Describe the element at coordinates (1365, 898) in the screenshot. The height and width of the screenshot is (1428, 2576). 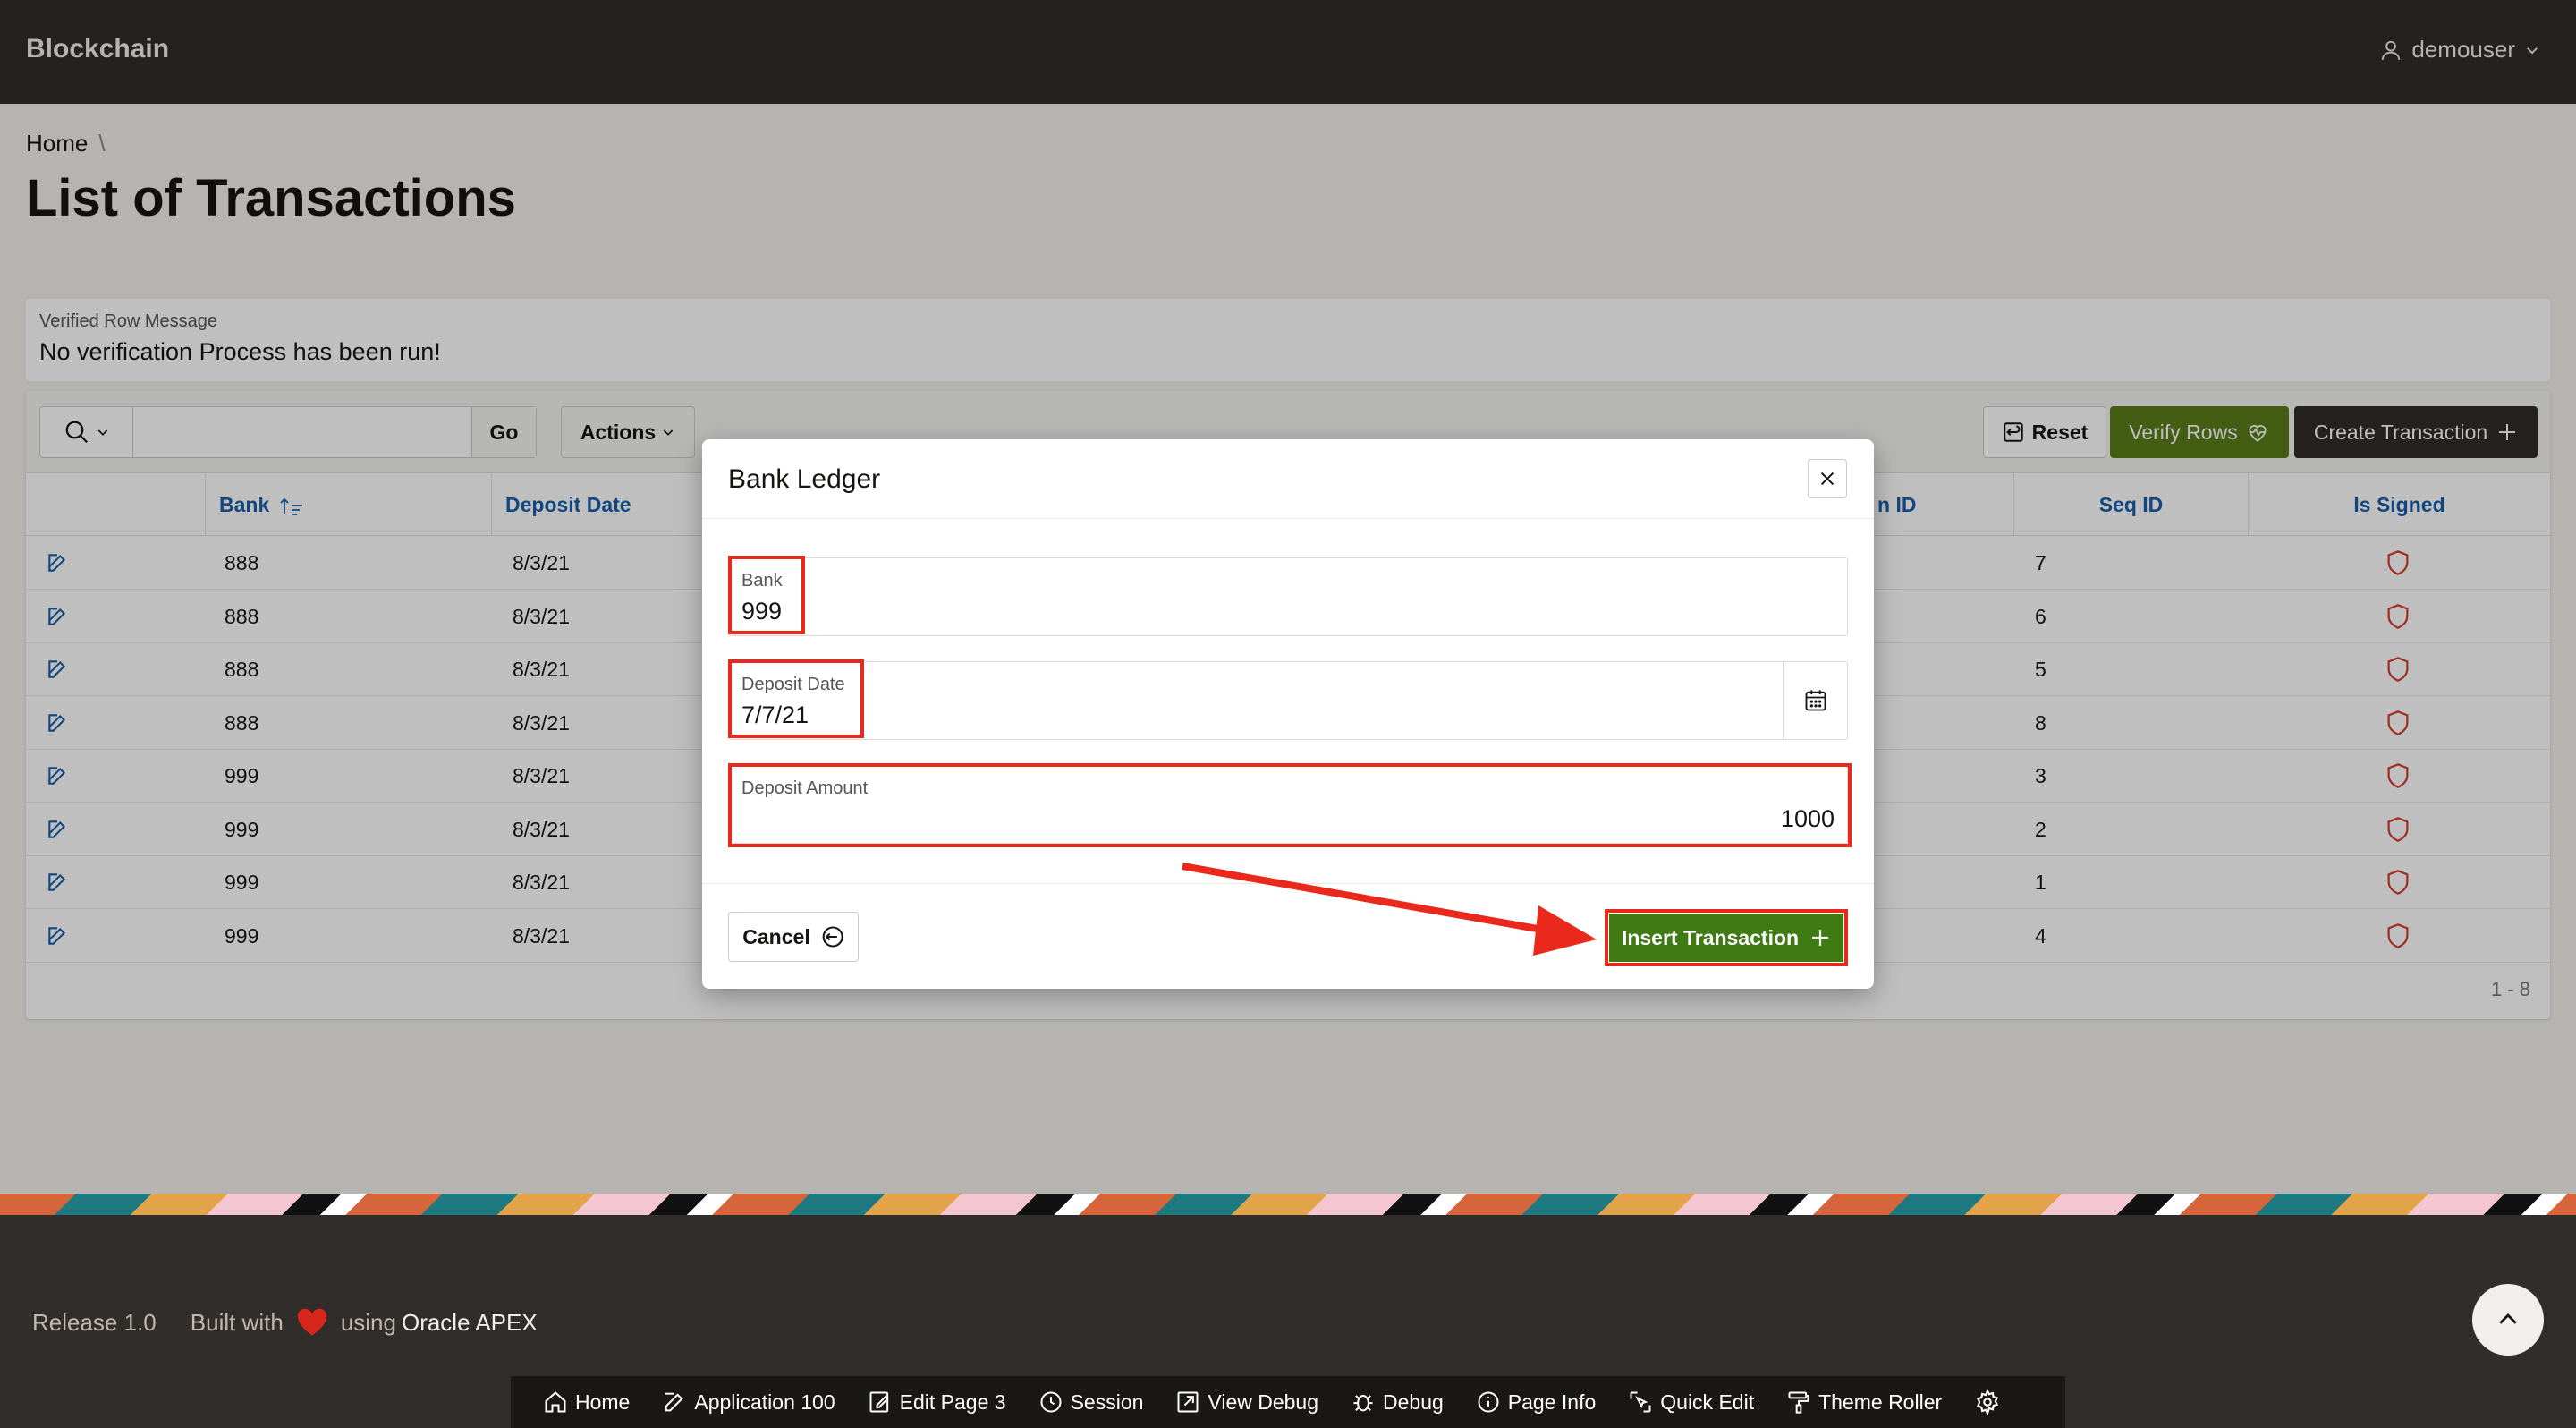
I see `annotation-arrow-line` at that location.